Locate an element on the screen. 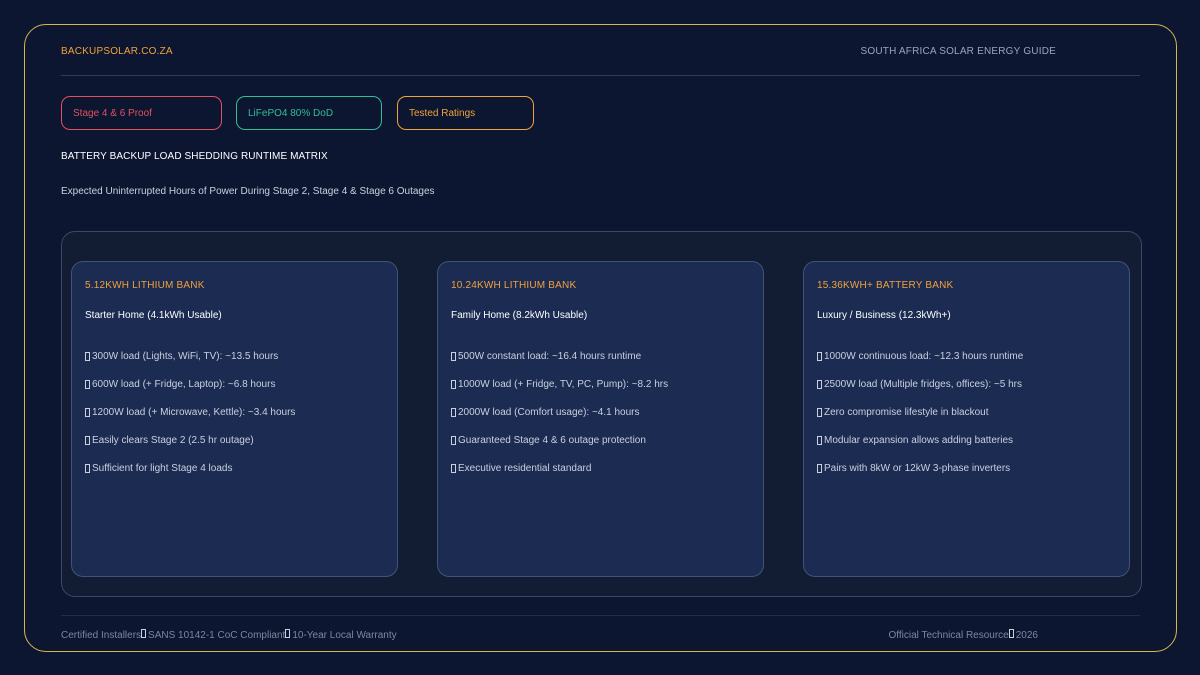 The height and width of the screenshot is (675, 1200). card-subheading: Luxury / Business (12.3kWh+) is located at coordinates (884, 315).